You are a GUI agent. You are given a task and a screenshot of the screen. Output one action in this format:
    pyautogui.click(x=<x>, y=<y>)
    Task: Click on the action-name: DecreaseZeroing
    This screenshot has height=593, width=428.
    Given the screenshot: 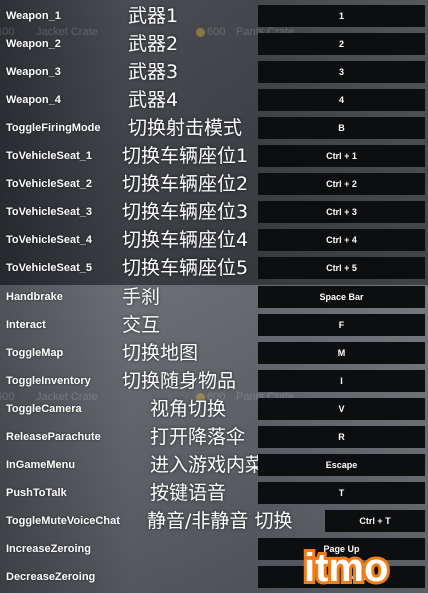 What is the action you would take?
    pyautogui.click(x=51, y=577)
    